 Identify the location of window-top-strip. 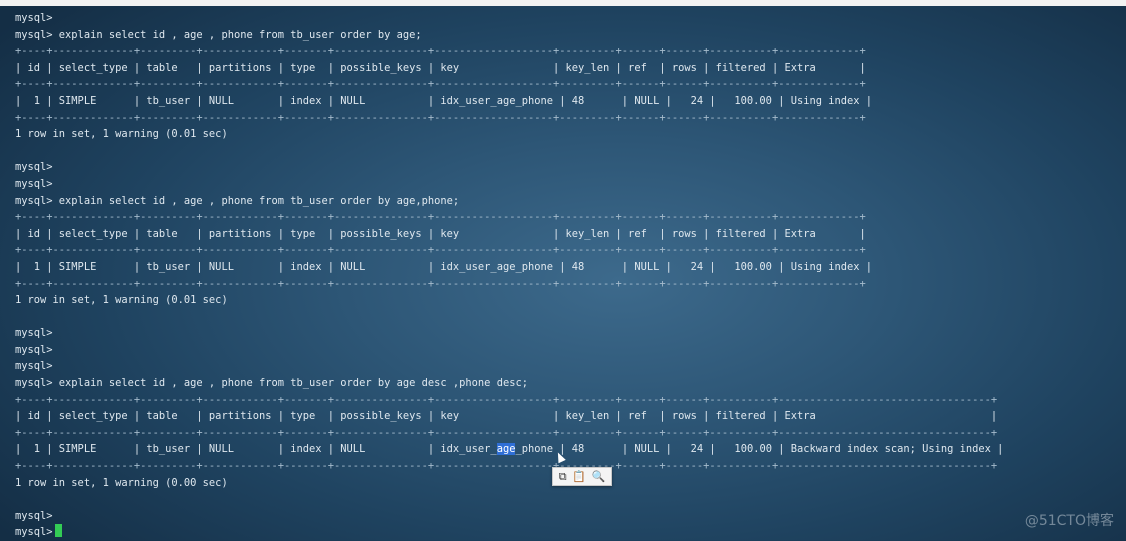
(563, 3).